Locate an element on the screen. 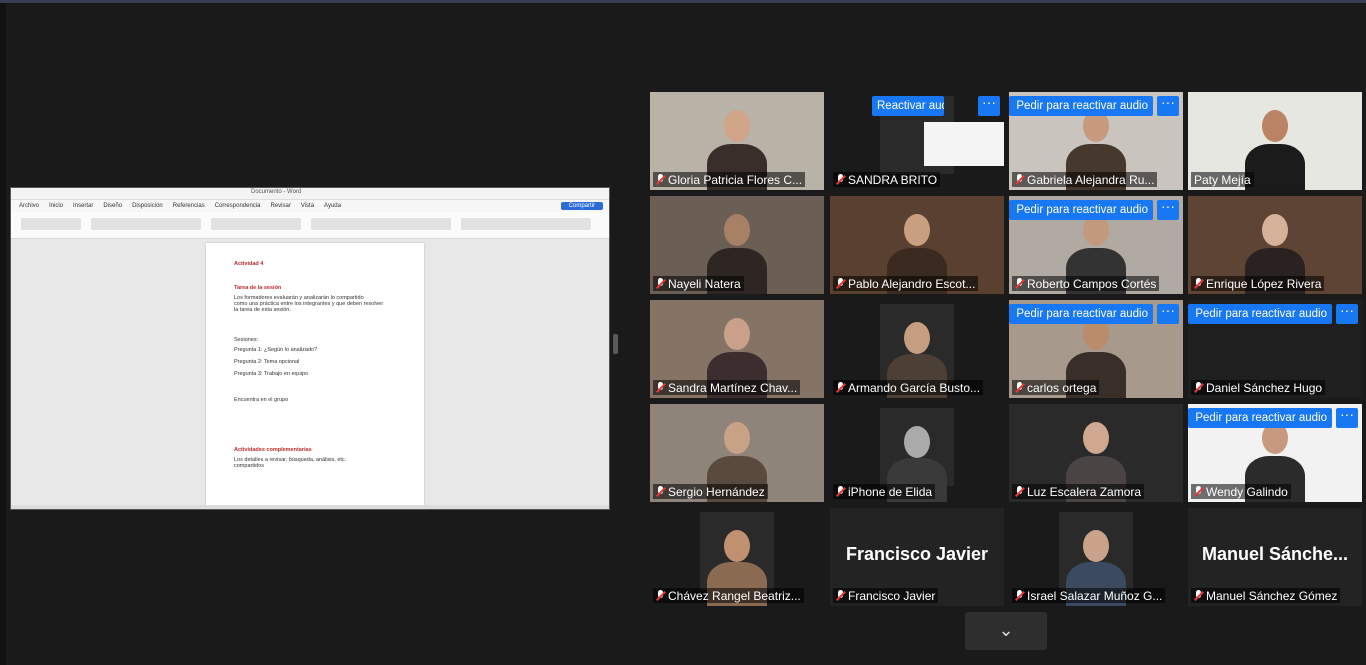  participant-name-label: Francisco Javier is located at coordinates (886, 595).